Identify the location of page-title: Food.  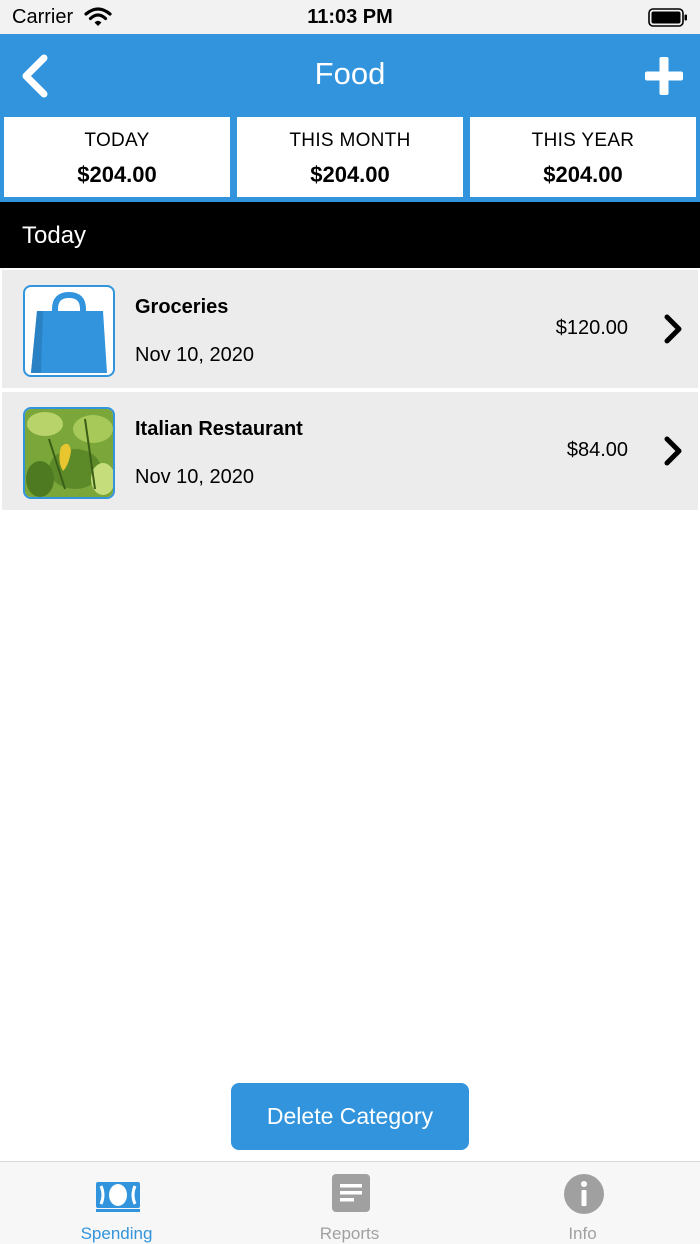
(350, 73).